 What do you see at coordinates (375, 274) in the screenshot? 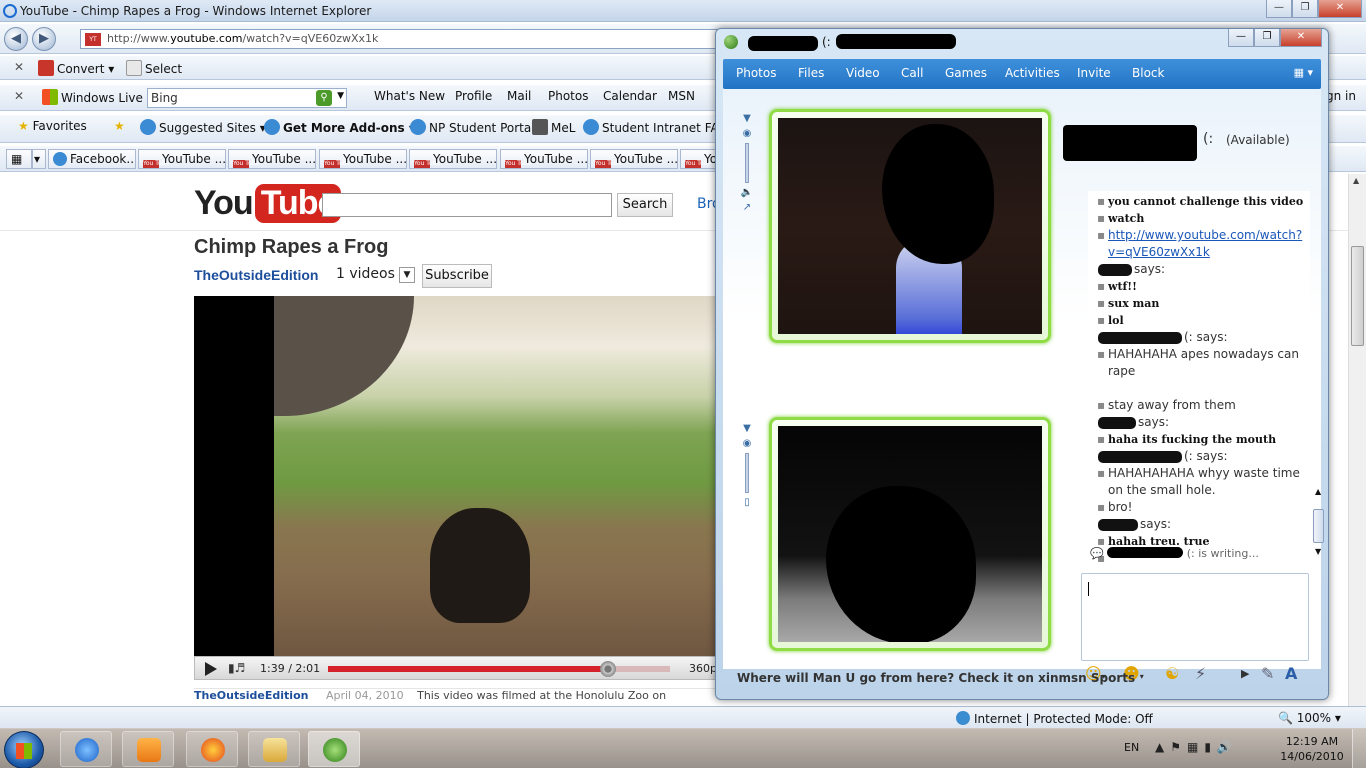
I see `videos-count-dropdown: 1 videos ▼` at bounding box center [375, 274].